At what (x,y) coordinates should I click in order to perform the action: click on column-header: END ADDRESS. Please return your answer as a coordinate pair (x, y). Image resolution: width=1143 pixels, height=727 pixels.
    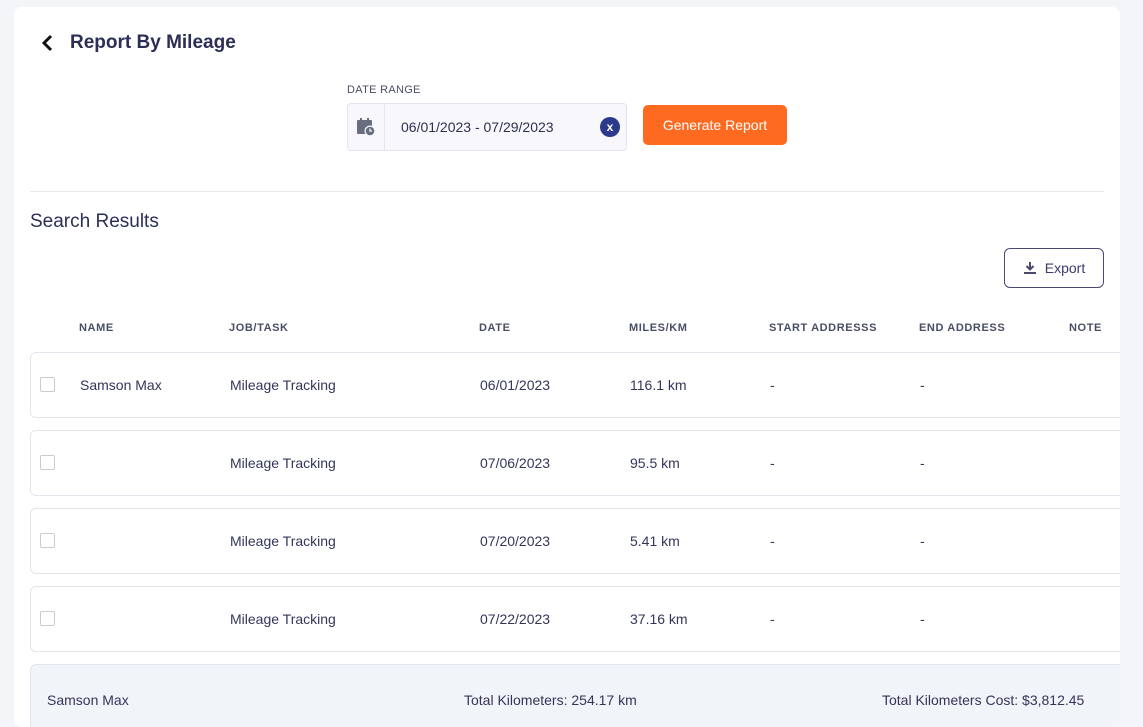
    Looking at the image, I should click on (962, 328).